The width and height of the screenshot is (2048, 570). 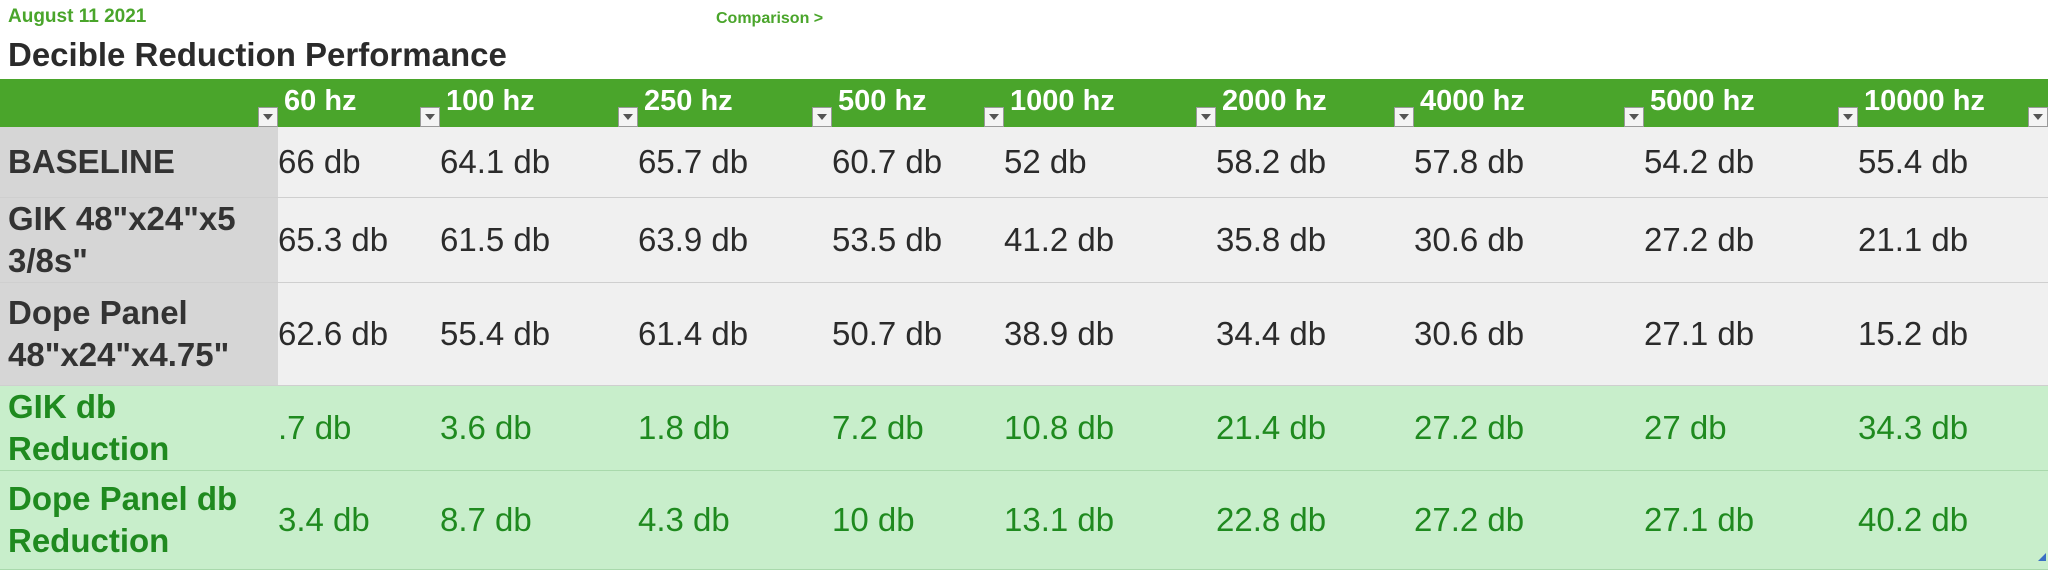 What do you see at coordinates (1110, 520) in the screenshot?
I see `table-cell: 13.1 db` at bounding box center [1110, 520].